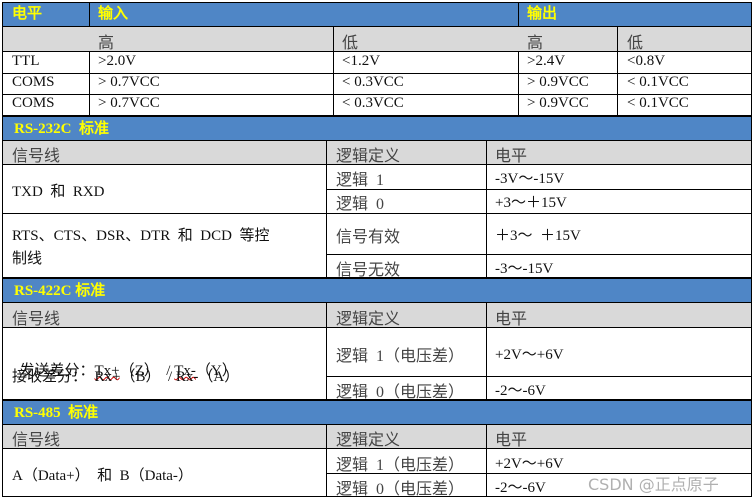  What do you see at coordinates (126, 377) in the screenshot?
I see `rs422-signal-rx: 接收差分： Rx+（B） / Rx-（A）` at bounding box center [126, 377].